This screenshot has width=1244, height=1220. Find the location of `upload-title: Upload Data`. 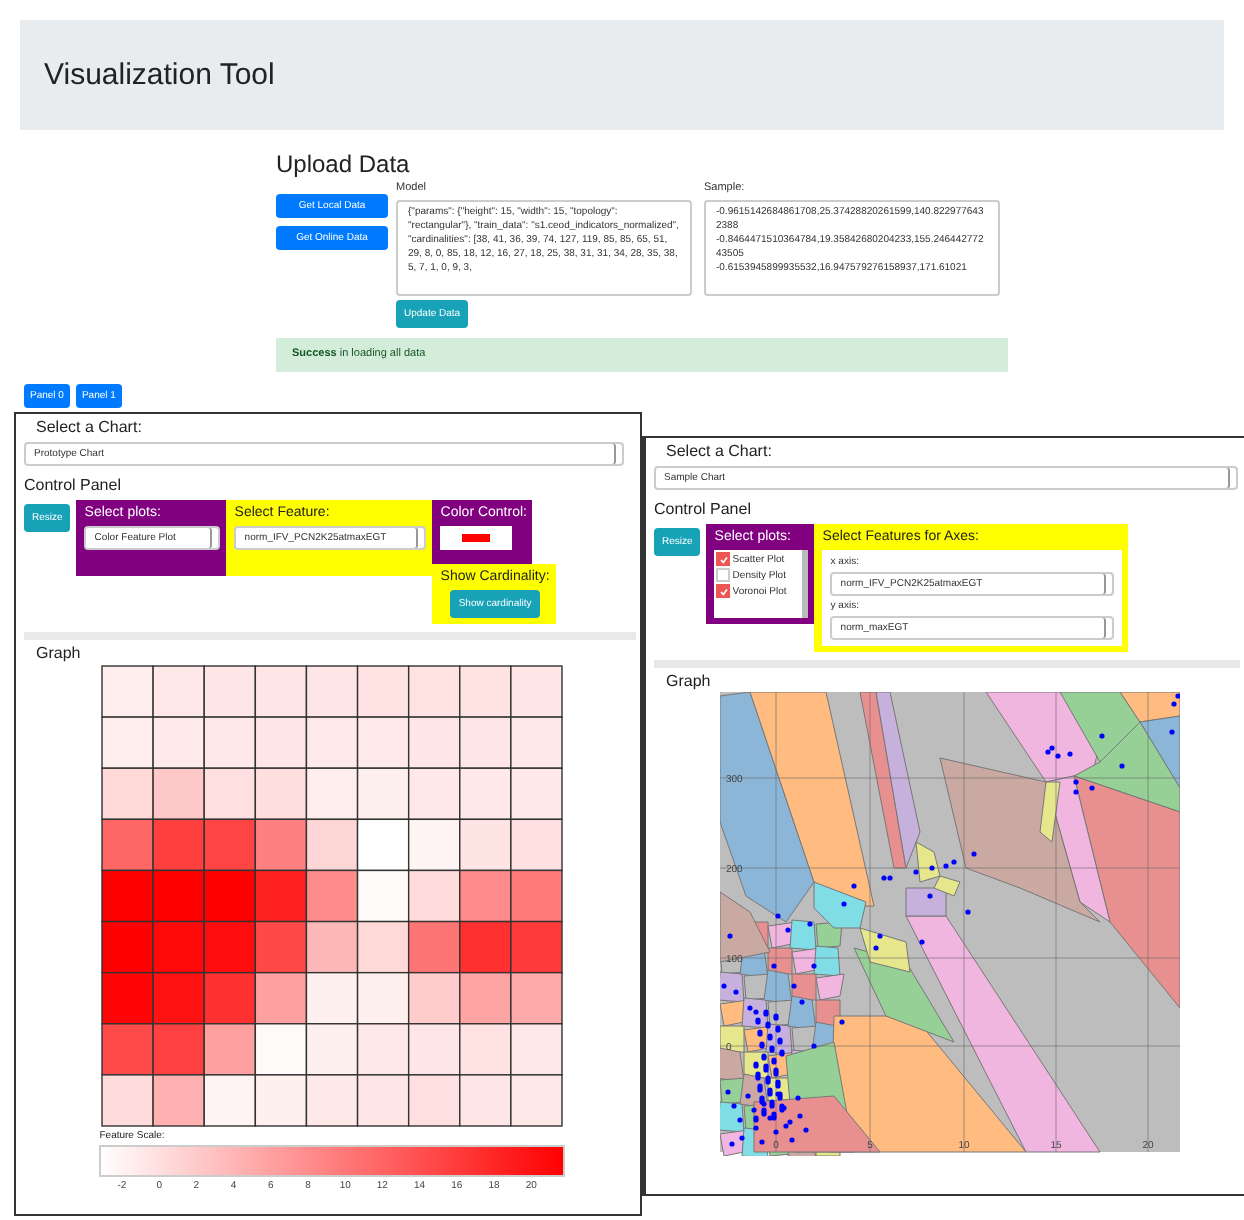

upload-title: Upload Data is located at coordinates (344, 164).